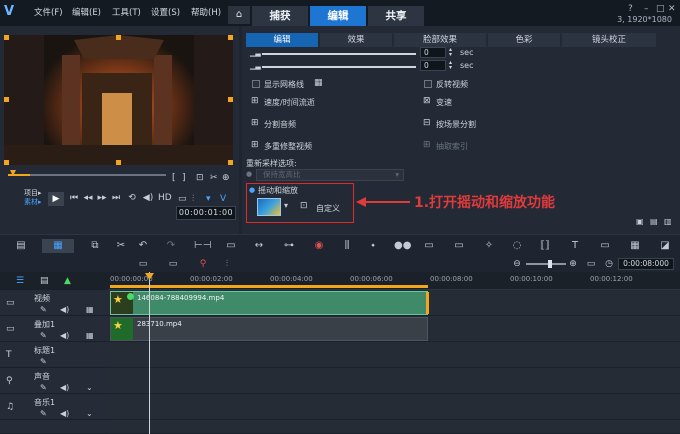 The image size is (680, 434). Describe the element at coordinates (640, 221) in the screenshot. I see `panel-icon: ▣` at that location.